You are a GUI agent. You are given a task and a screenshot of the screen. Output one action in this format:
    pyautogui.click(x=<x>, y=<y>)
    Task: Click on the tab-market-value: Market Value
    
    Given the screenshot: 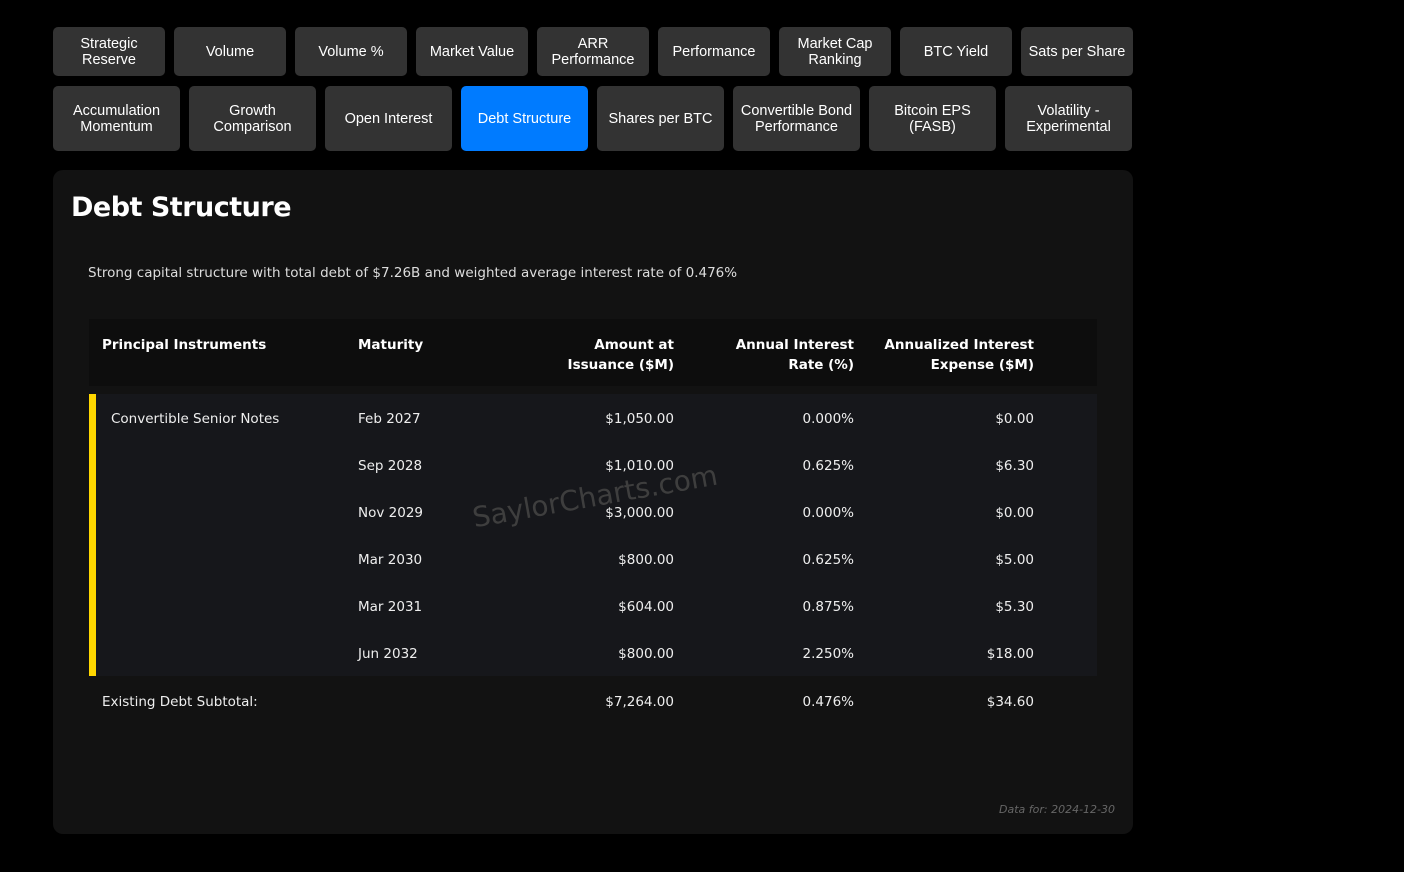 What is the action you would take?
    pyautogui.click(x=472, y=51)
    